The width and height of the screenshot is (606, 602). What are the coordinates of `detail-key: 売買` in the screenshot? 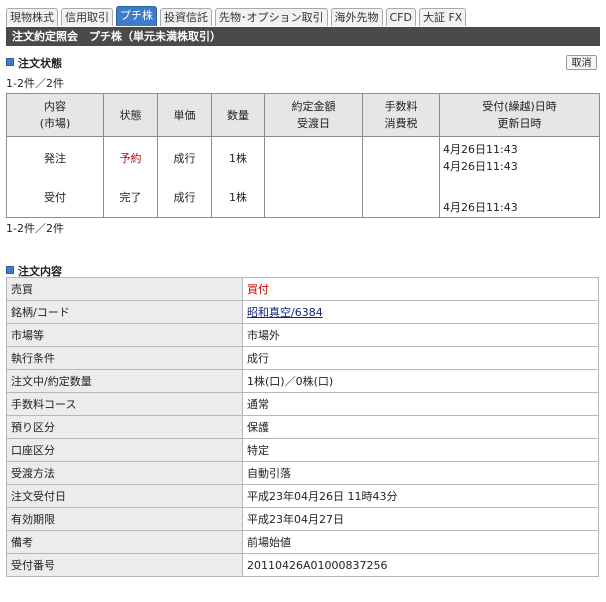 It's located at (124, 289).